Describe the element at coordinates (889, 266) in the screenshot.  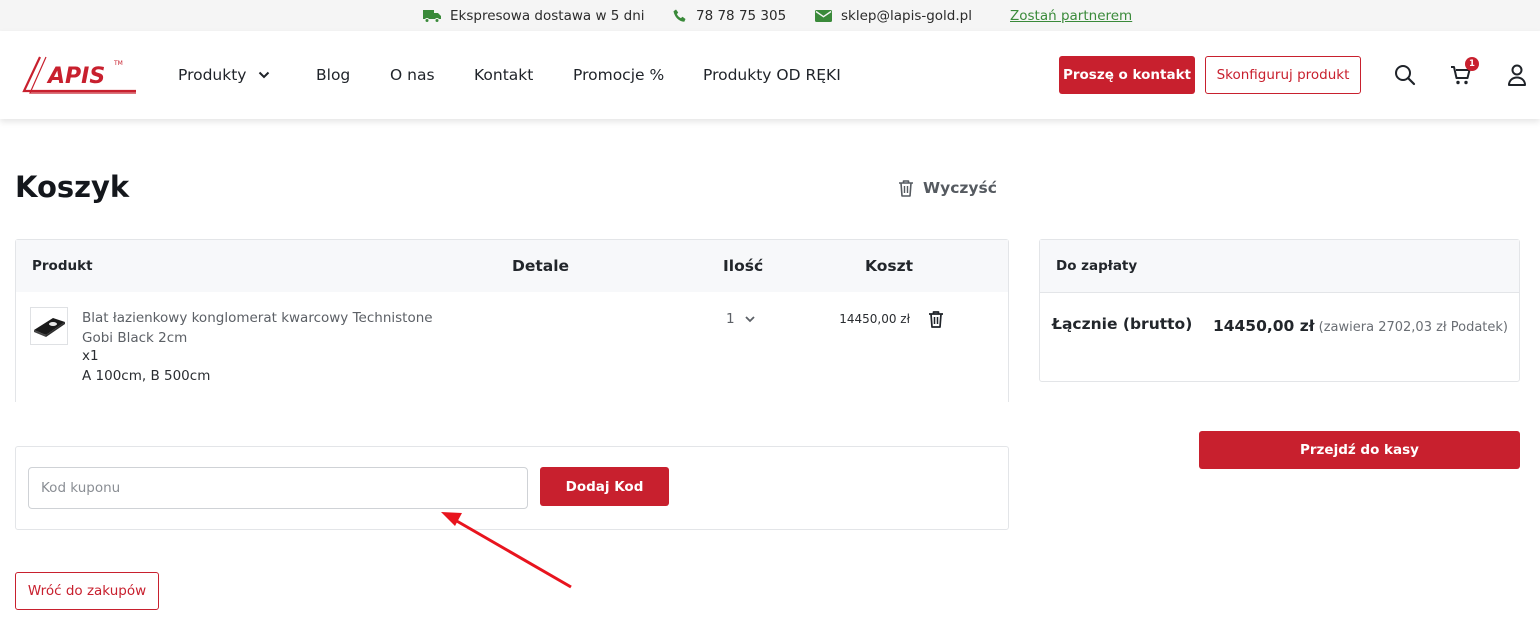
I see `column-cost: Koszt` at that location.